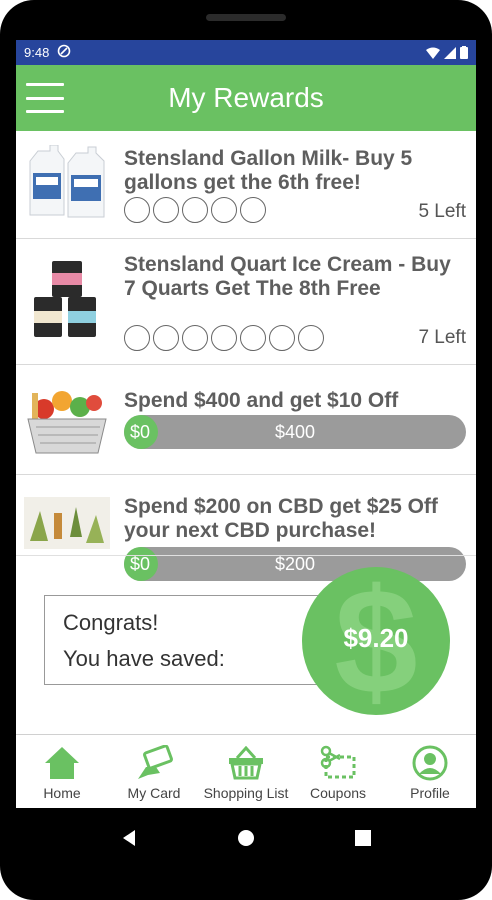  I want to click on status-indicators, so click(447, 52).